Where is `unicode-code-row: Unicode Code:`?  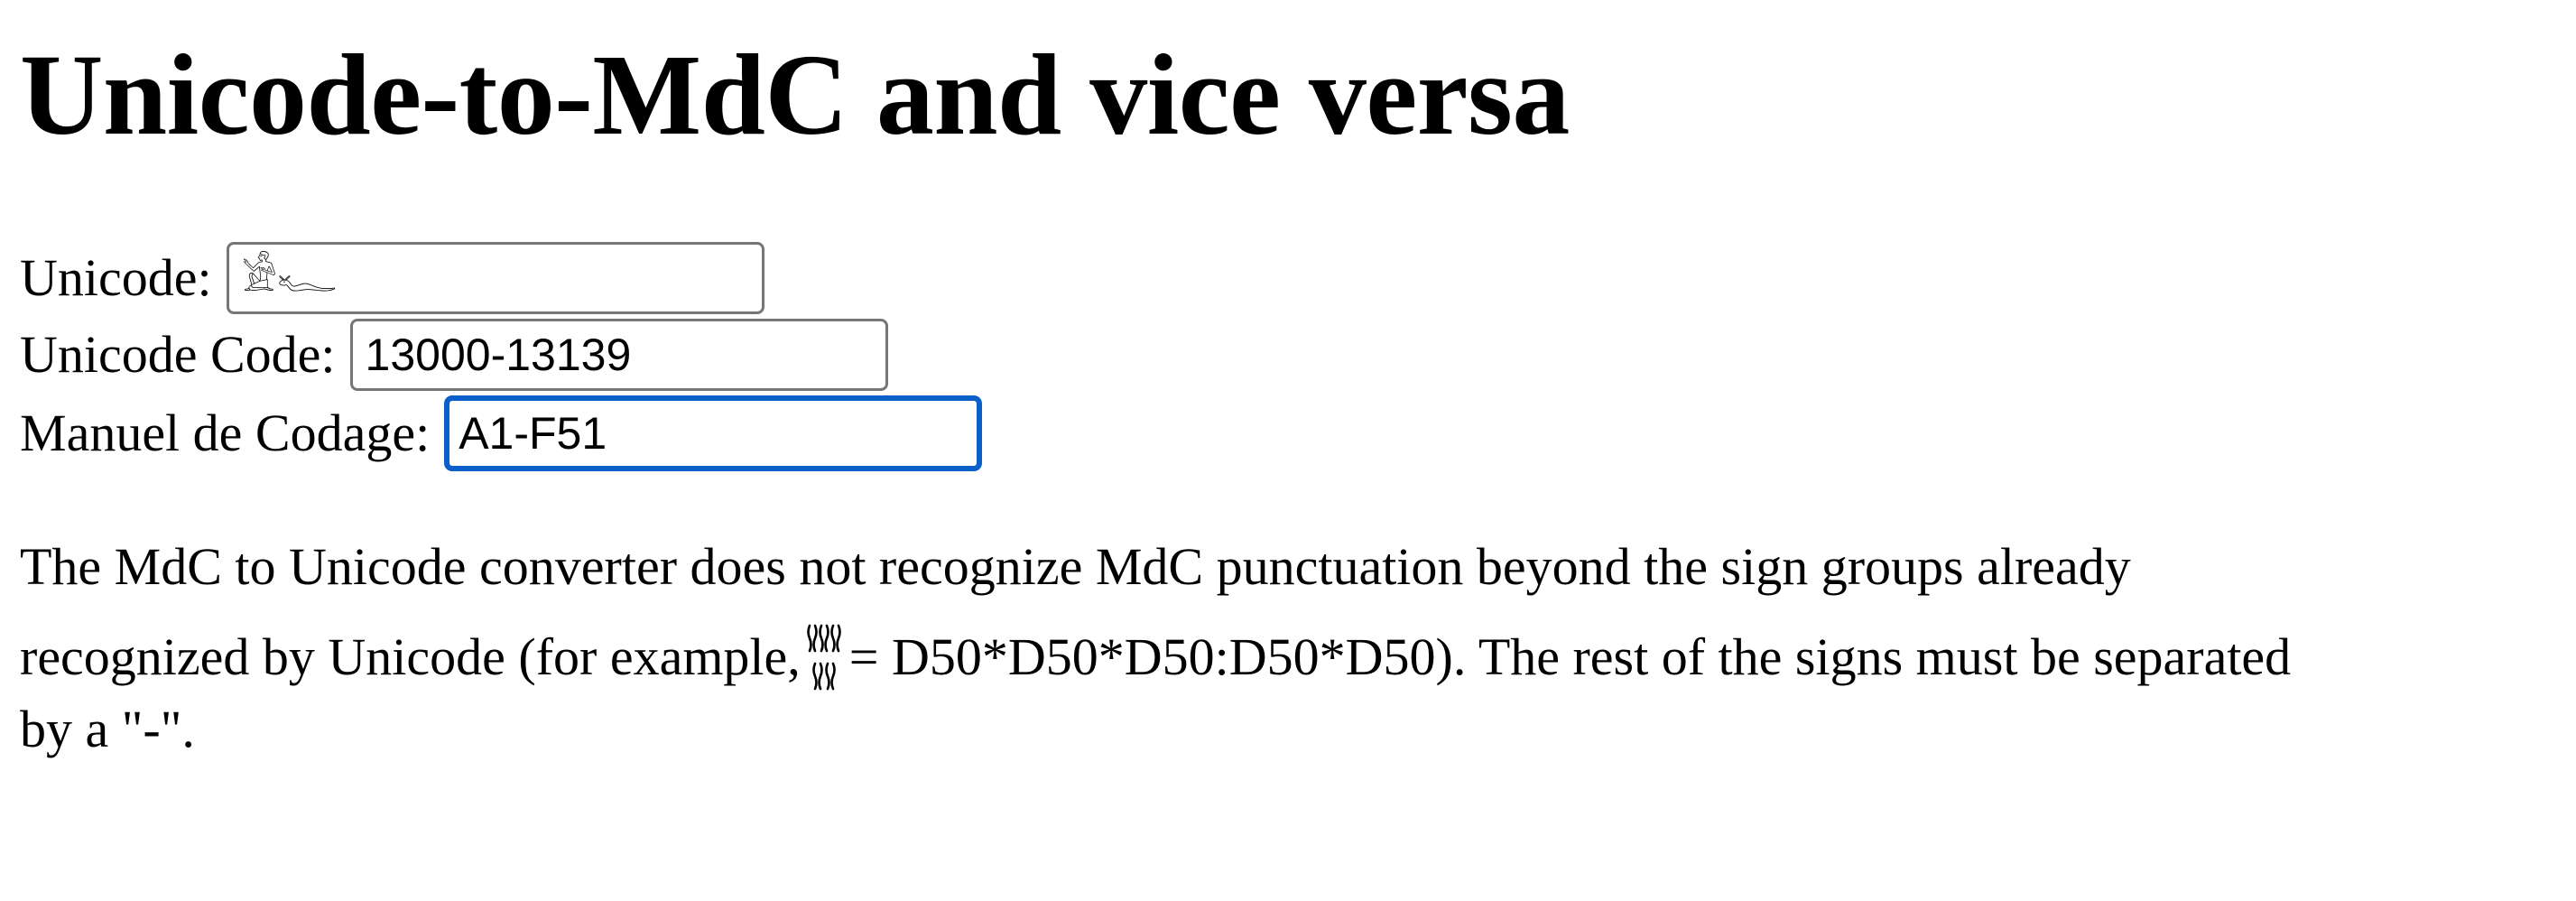 unicode-code-row: Unicode Code: is located at coordinates (454, 355).